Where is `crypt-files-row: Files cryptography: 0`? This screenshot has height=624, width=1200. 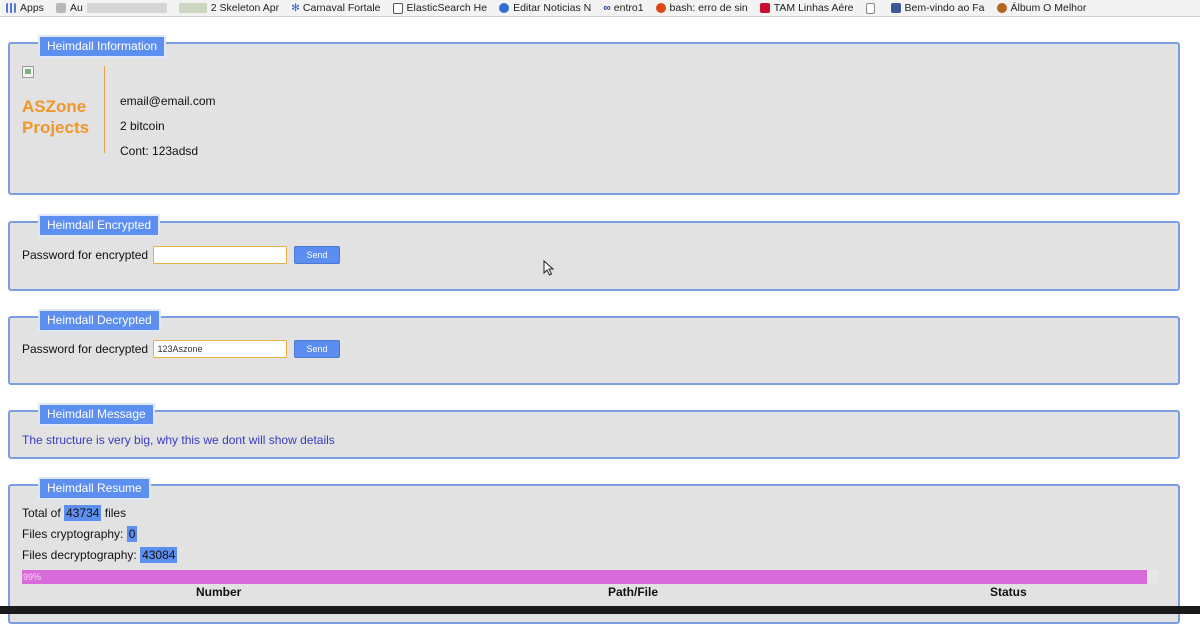
crypt-files-row: Files cryptography: 0 is located at coordinates (80, 534).